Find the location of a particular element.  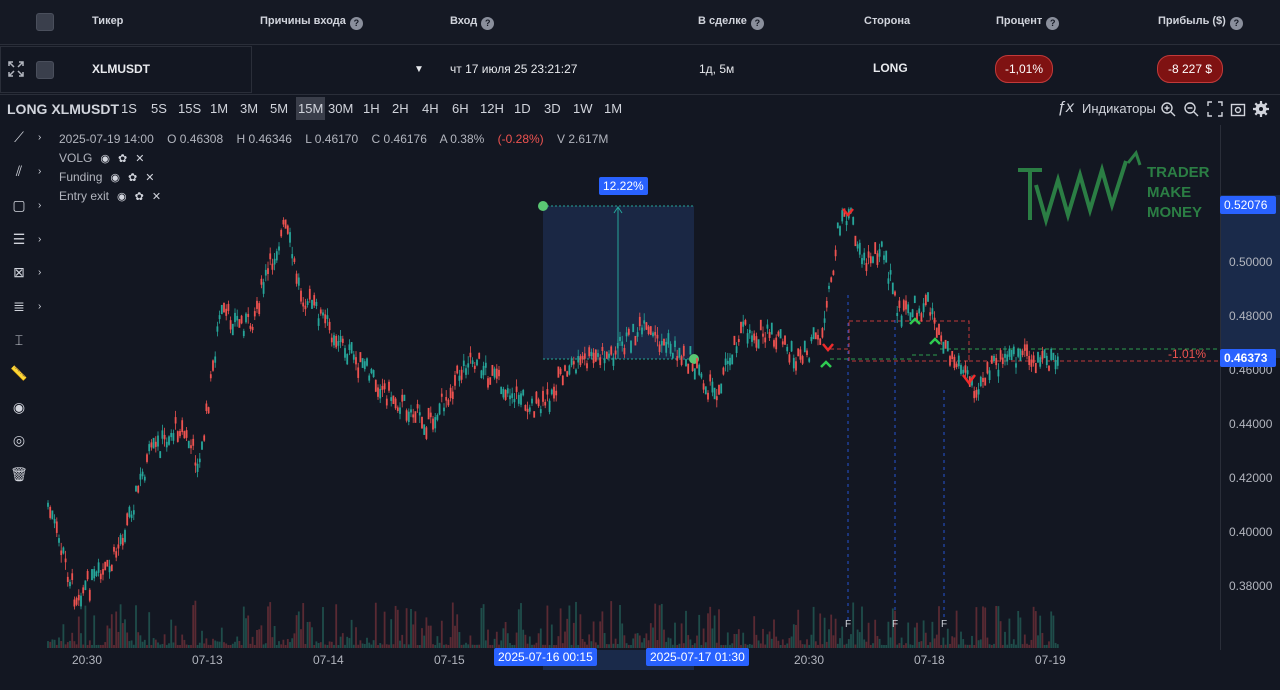

timeframe-5s-button: 5S is located at coordinates (159, 108).